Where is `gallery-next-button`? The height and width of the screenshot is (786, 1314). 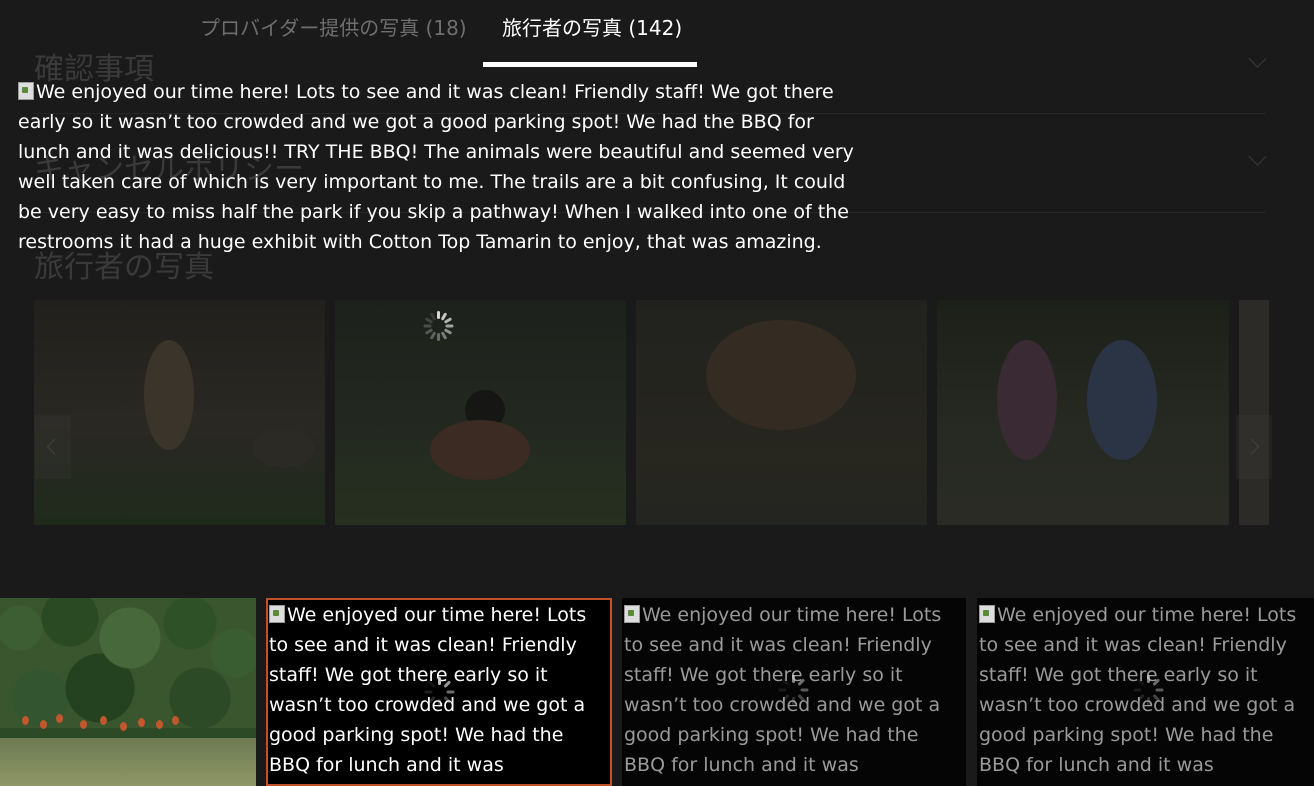
gallery-next-button is located at coordinates (1254, 447).